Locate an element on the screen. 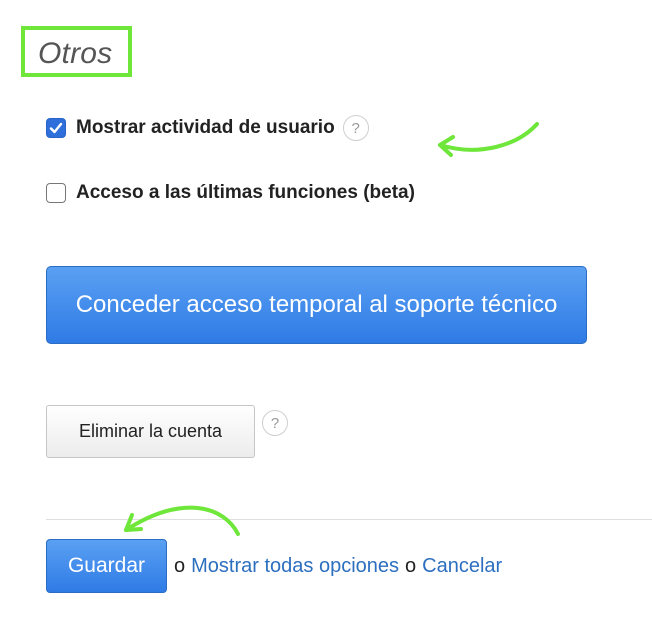 The height and width of the screenshot is (624, 652). section-title: Otros is located at coordinates (75, 53).